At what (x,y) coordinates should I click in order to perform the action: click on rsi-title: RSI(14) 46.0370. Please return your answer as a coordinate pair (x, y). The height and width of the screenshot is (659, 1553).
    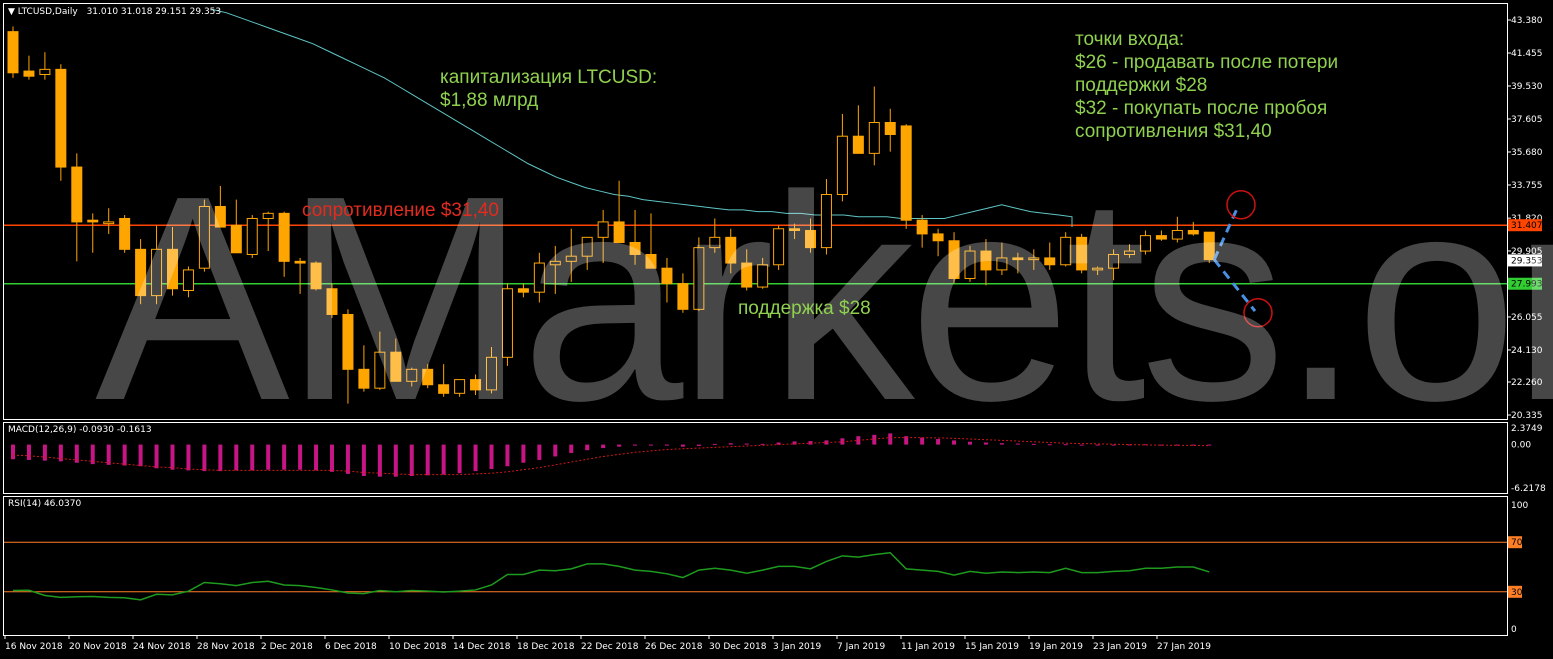
    Looking at the image, I should click on (45, 504).